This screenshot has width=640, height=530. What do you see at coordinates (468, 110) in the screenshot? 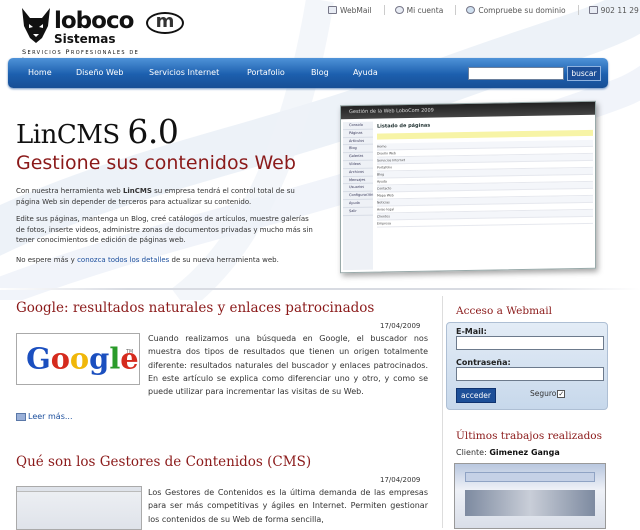
I see `screenshot-titlebar: Gestión de la Web LoboCom 2009` at bounding box center [468, 110].